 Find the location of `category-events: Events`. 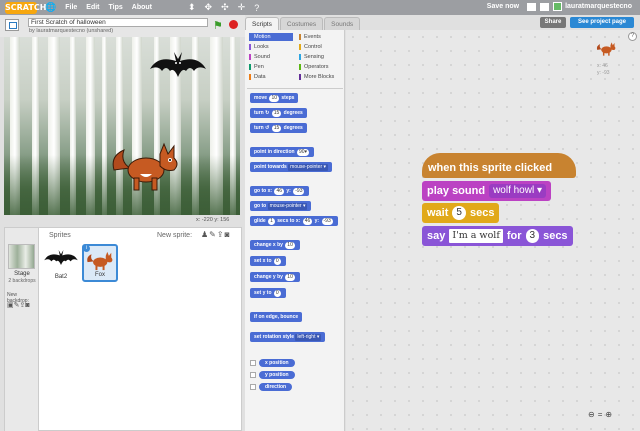

category-events: Events is located at coordinates (321, 37).